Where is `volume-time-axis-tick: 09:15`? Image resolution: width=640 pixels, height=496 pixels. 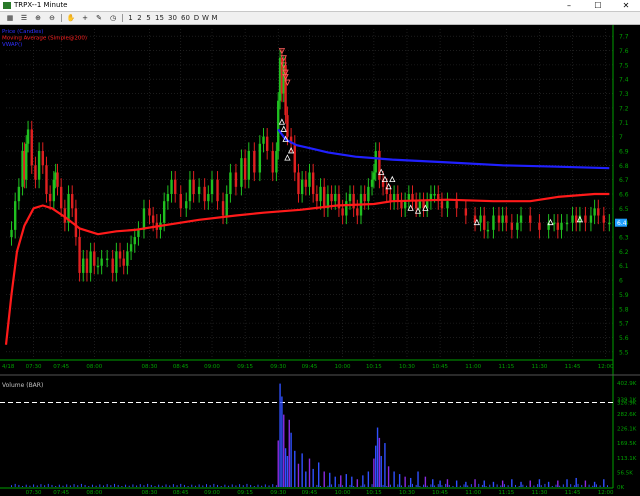
volume-time-axis-tick: 09:15 is located at coordinates (245, 493).